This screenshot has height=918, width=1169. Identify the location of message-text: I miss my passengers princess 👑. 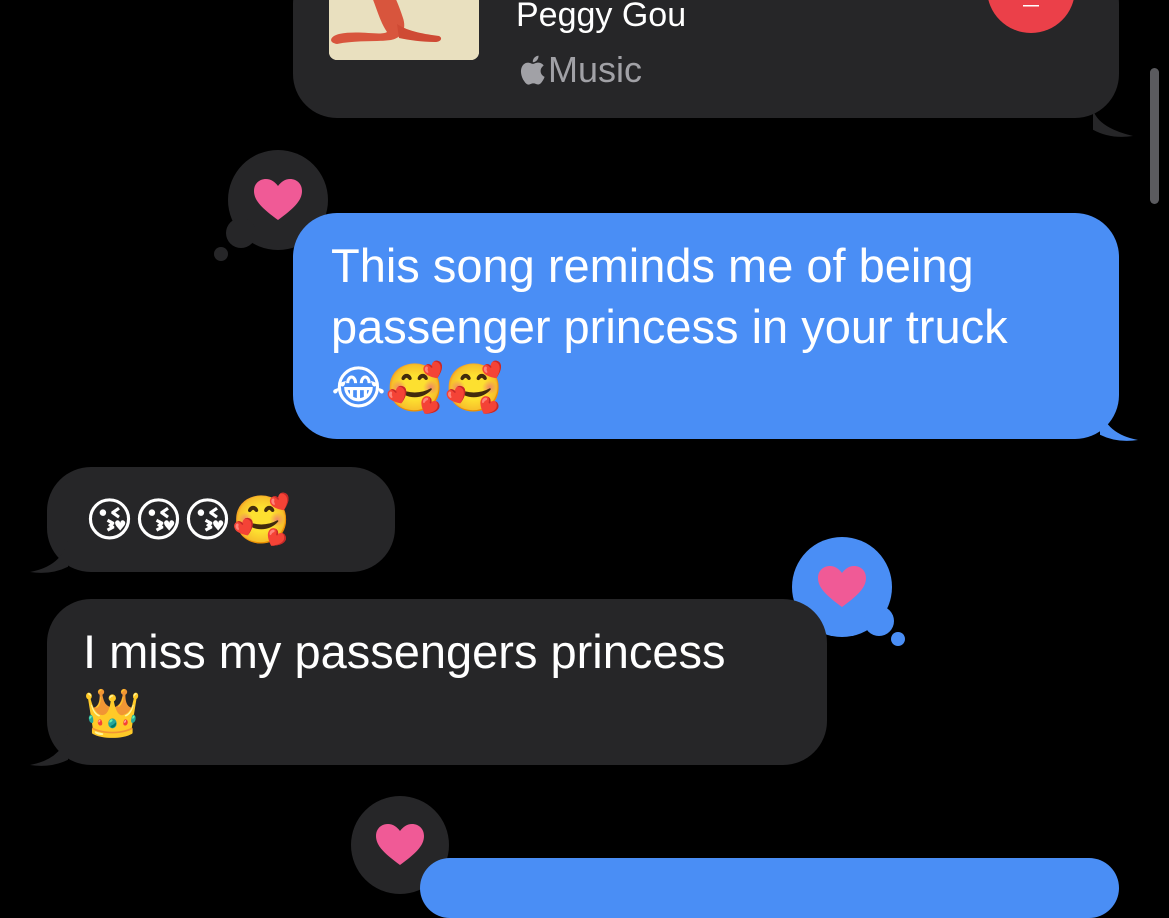
(404, 682).